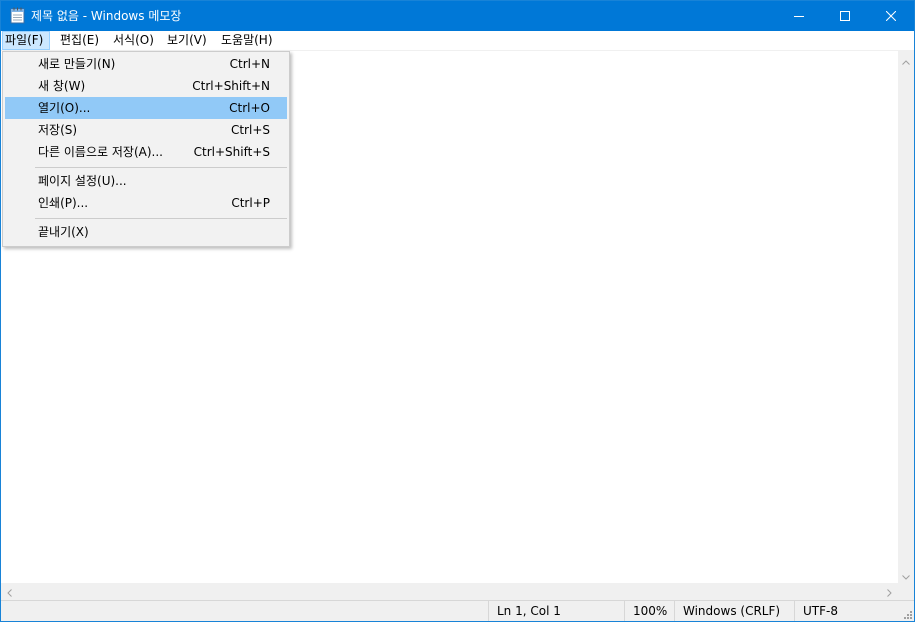 This screenshot has height=622, width=915. What do you see at coordinates (906, 317) in the screenshot?
I see `vertical-scrollbar` at bounding box center [906, 317].